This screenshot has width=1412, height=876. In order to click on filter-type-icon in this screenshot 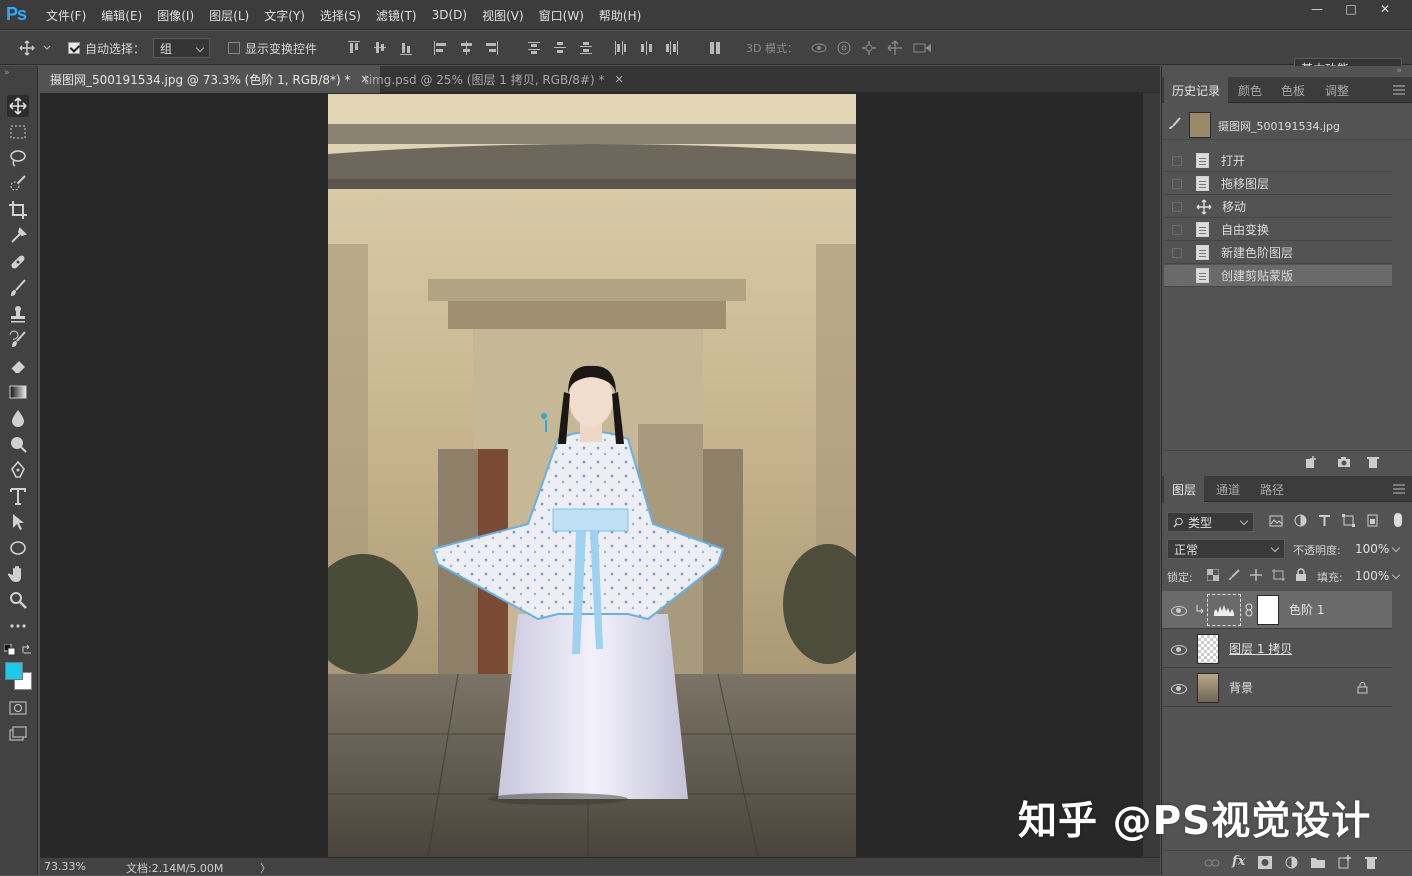, I will do `click(1324, 520)`.